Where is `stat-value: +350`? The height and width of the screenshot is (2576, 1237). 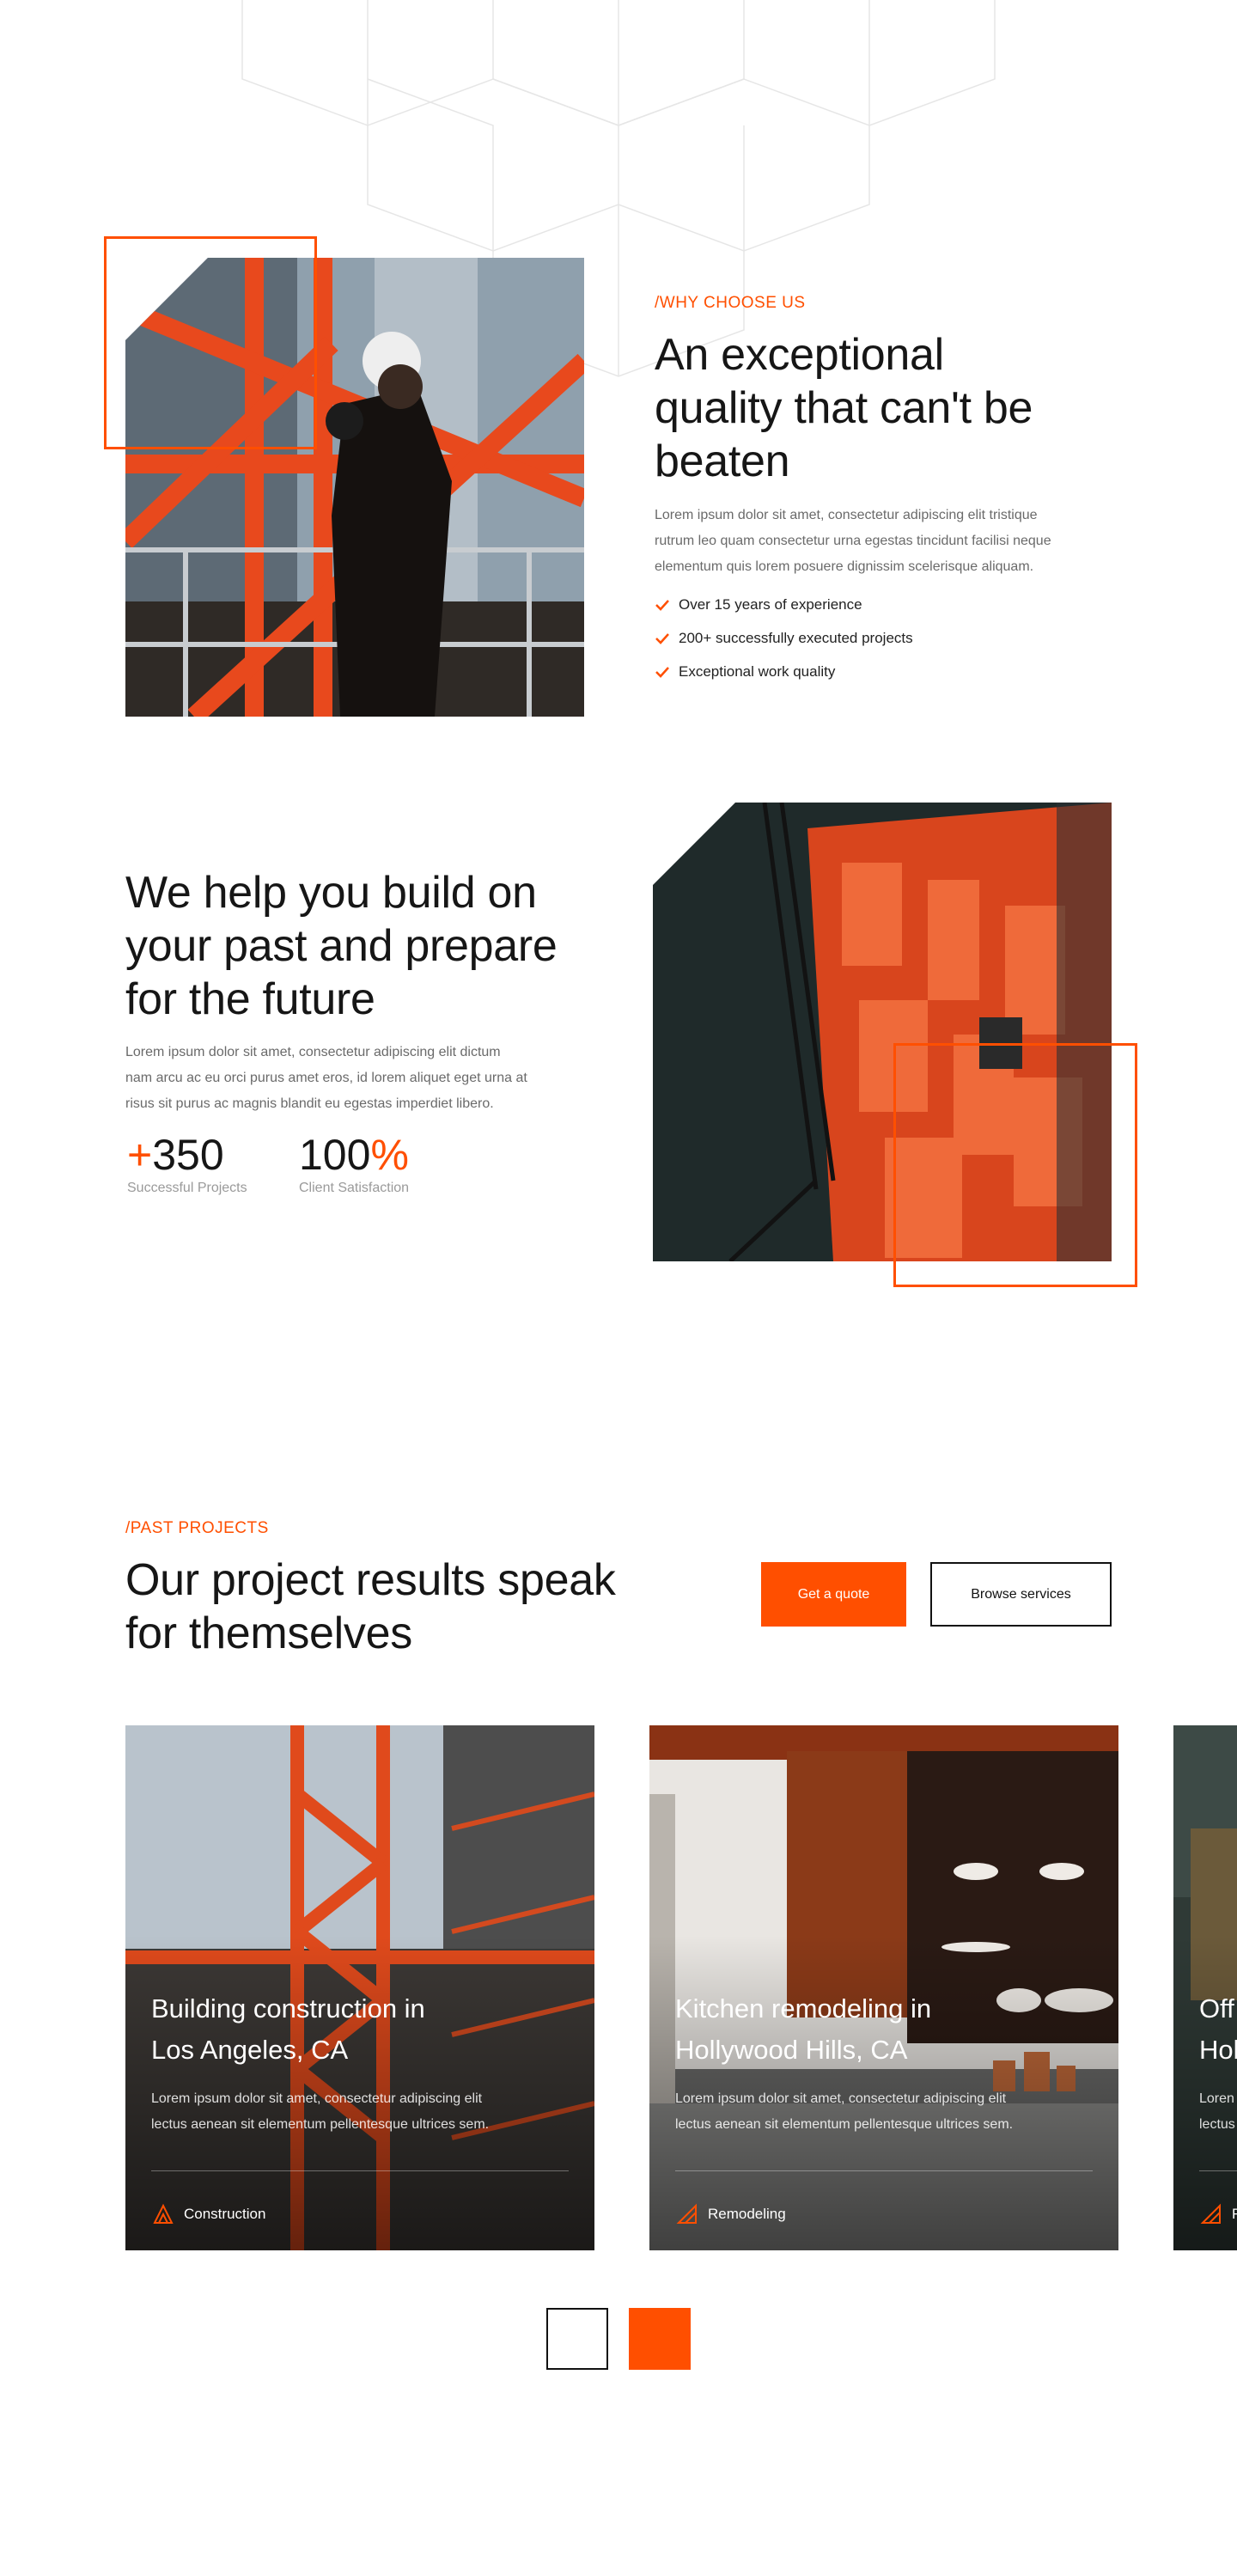 stat-value: +350 is located at coordinates (187, 1155).